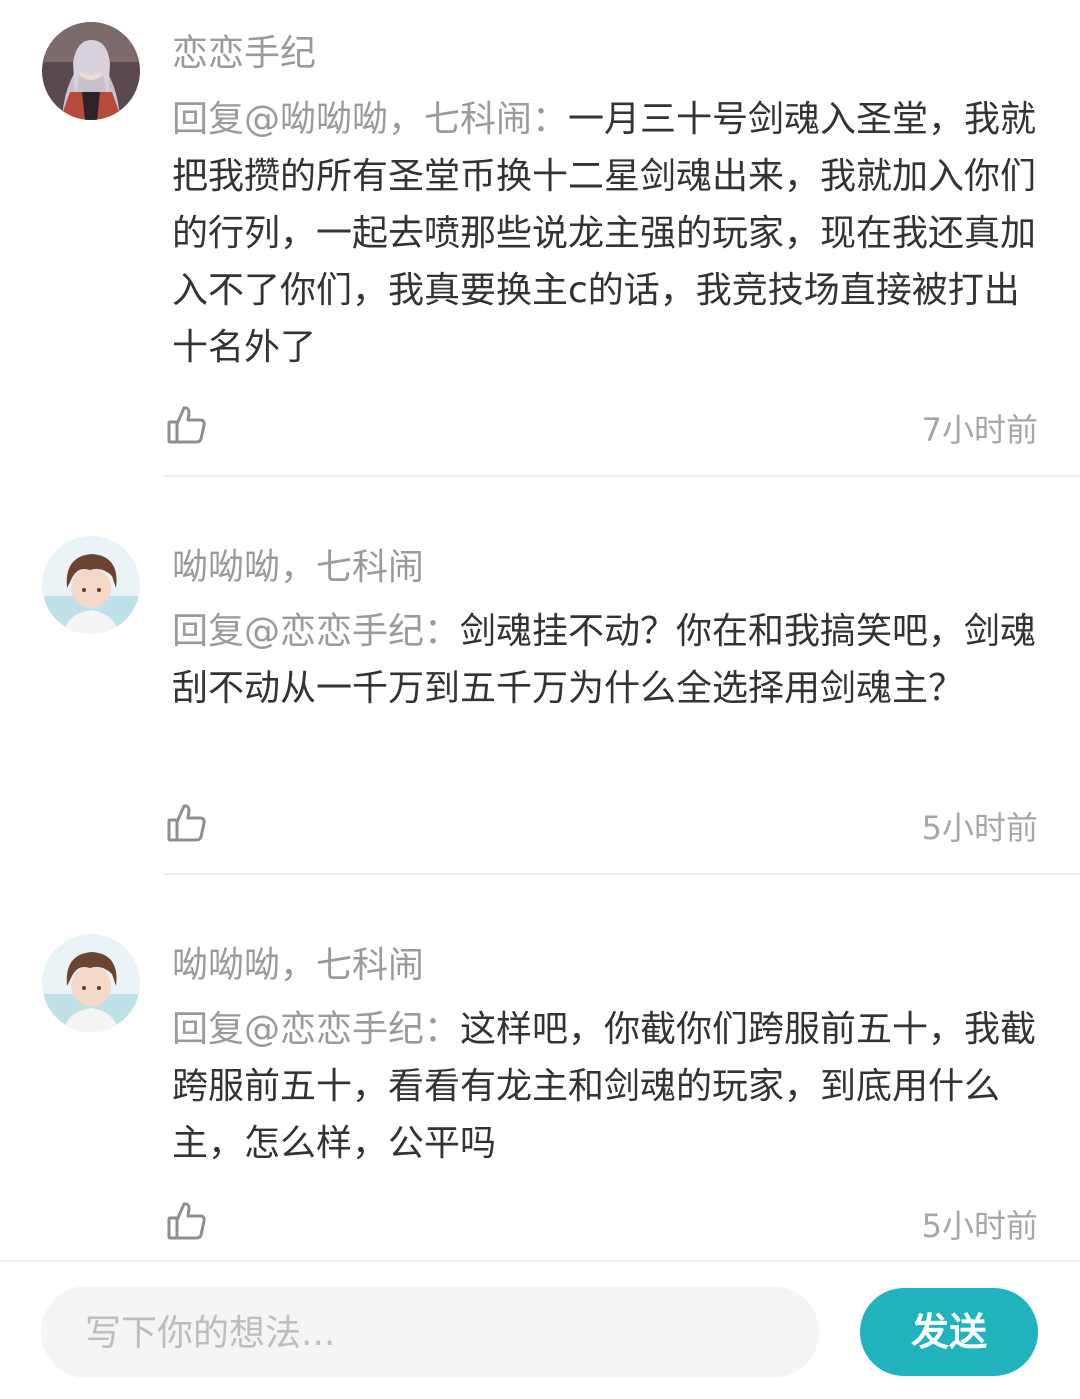  I want to click on comment-time: 7小时前, so click(979, 430).